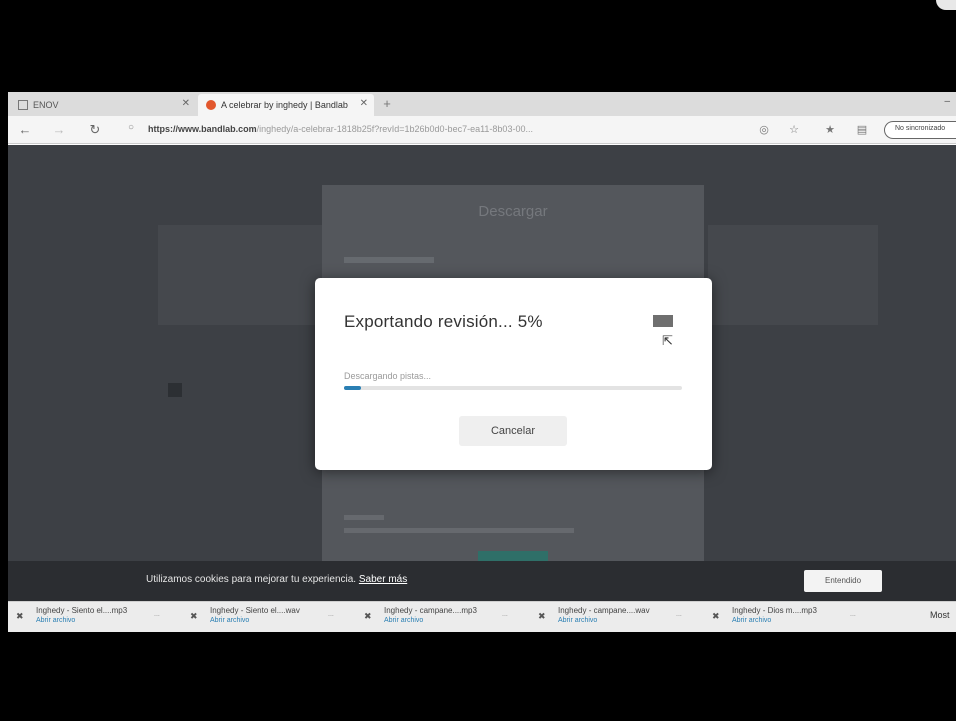  Describe the element at coordinates (794, 130) in the screenshot. I see `star-icon: ☆` at that location.